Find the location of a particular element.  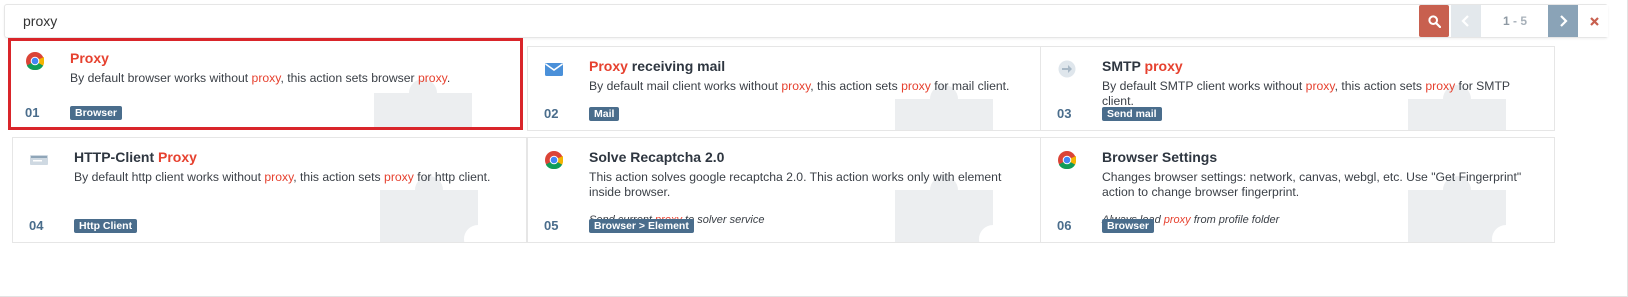

text-segment: By default mail client works without is located at coordinates (685, 86).